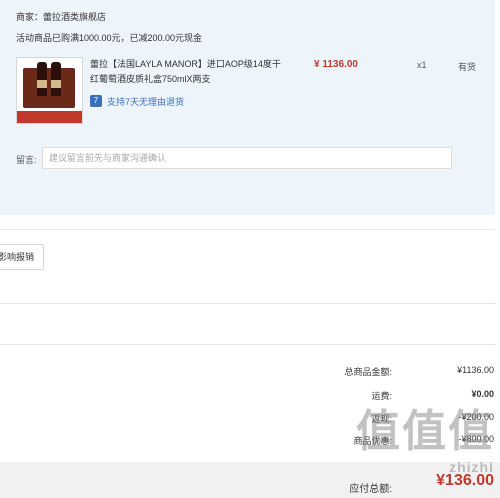  I want to click on return-policy-icon: 7, so click(96, 101).